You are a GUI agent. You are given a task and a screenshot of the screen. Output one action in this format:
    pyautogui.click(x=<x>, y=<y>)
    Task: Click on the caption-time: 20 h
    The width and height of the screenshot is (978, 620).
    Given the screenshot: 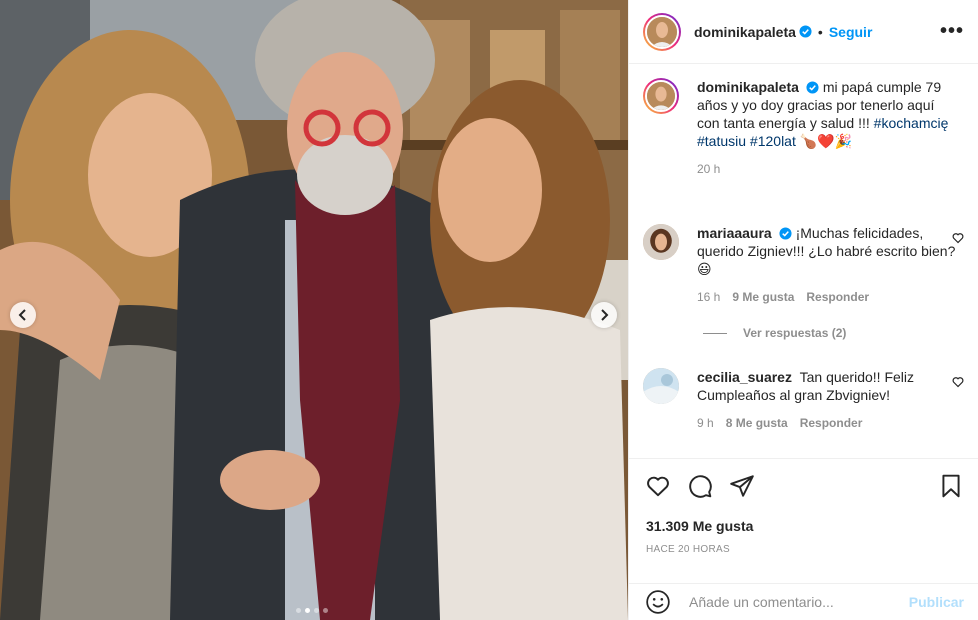 What is the action you would take?
    pyautogui.click(x=708, y=169)
    